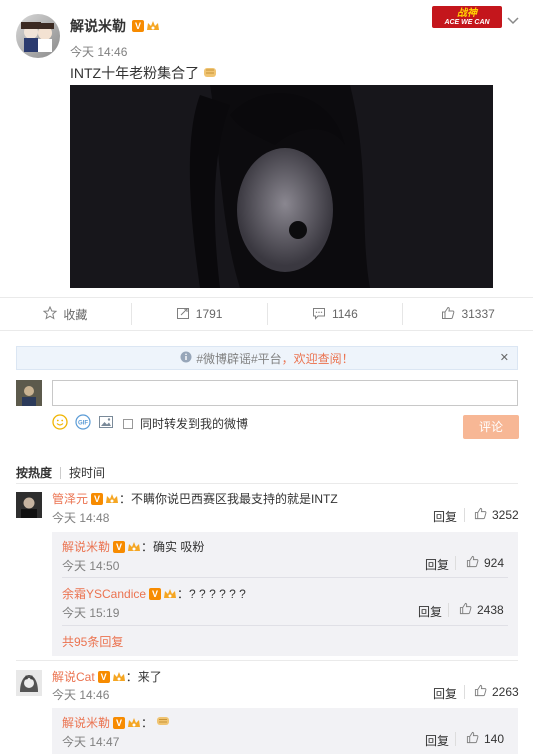 The width and height of the screenshot is (533, 754). I want to click on favorite-button: 收藏, so click(65, 314).